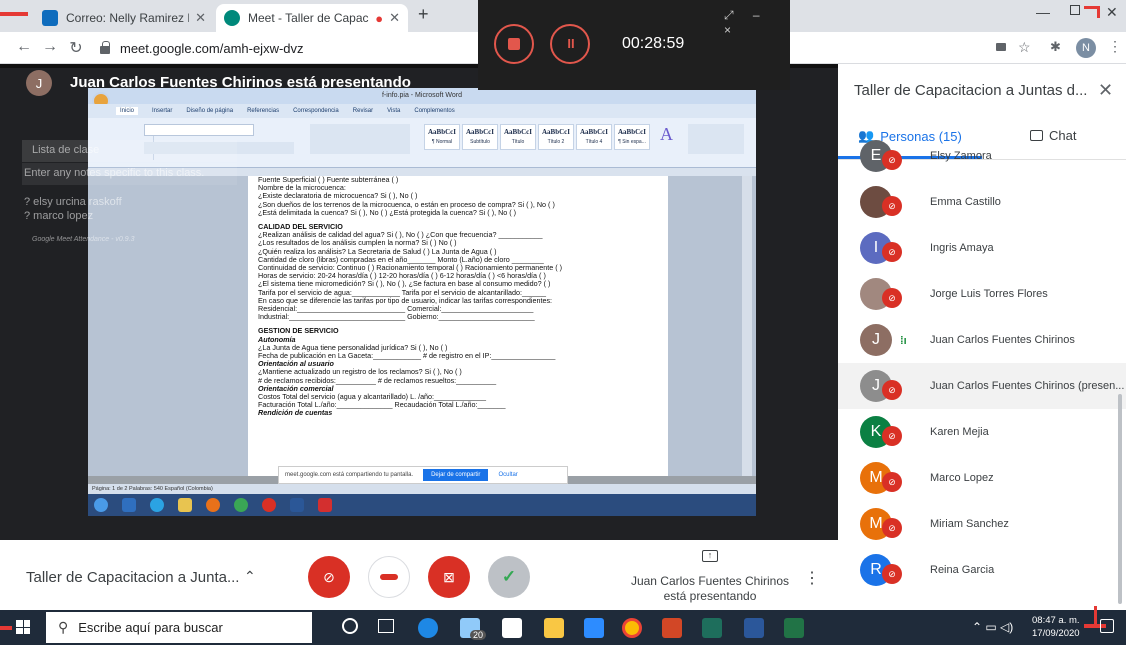 This screenshot has height=645, width=1126. I want to click on excel-icon, so click(794, 628).